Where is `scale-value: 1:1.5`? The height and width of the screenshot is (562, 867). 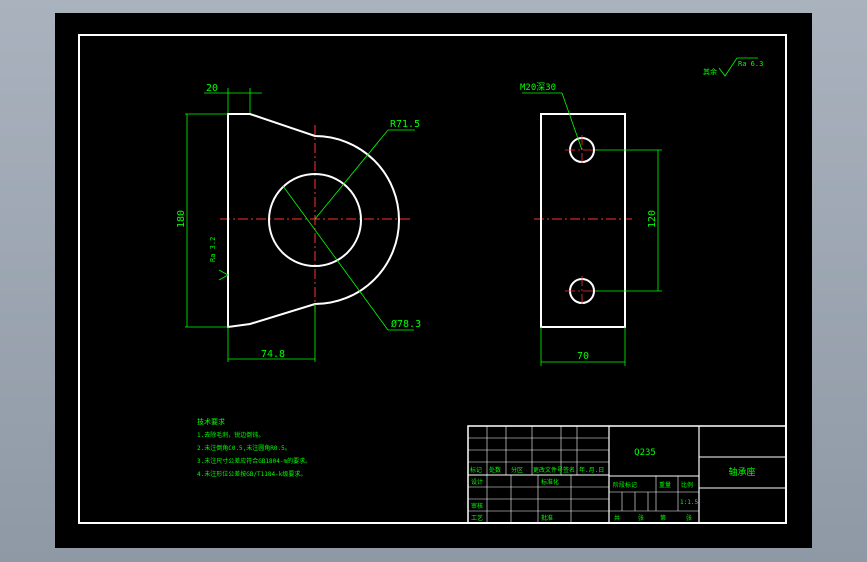 scale-value: 1:1.5 is located at coordinates (689, 502).